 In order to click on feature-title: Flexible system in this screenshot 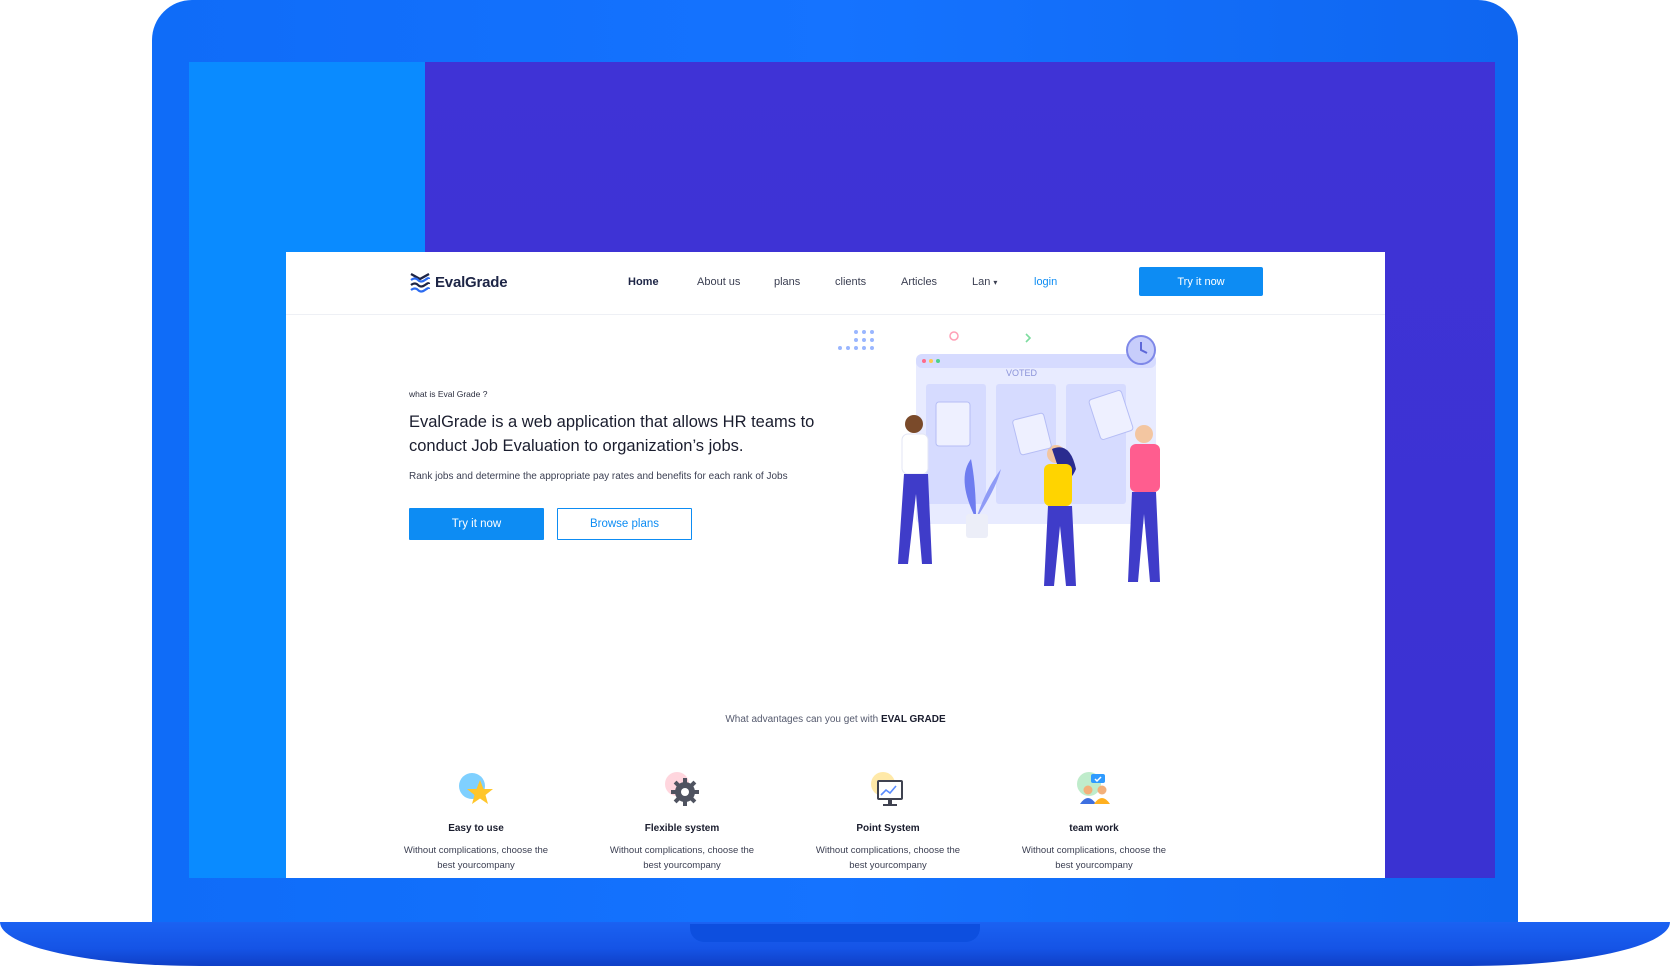, I will do `click(682, 828)`.